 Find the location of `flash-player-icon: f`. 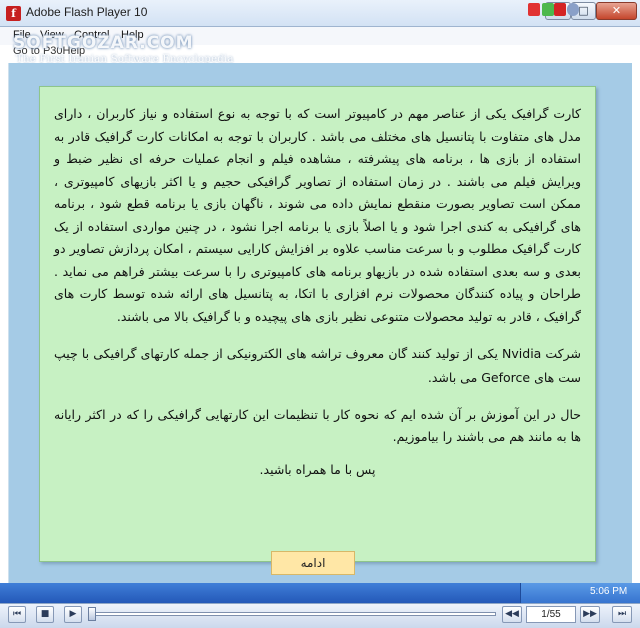

flash-player-icon: f is located at coordinates (13, 13).